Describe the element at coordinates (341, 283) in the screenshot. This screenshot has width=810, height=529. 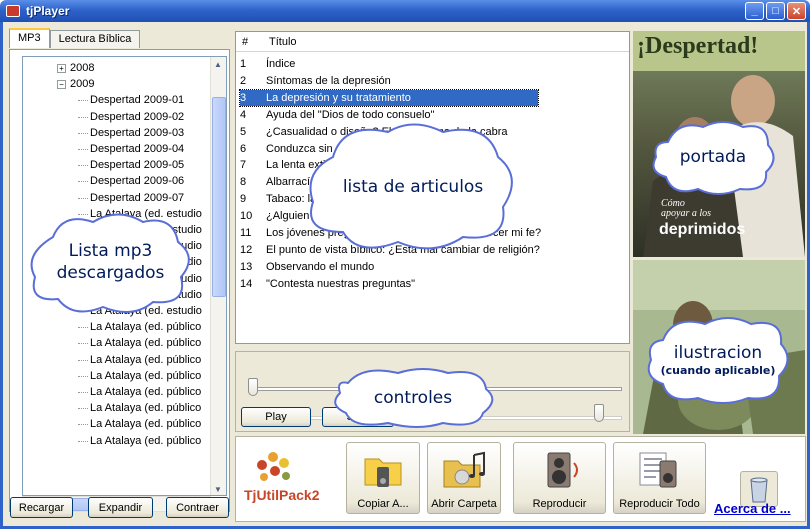
I see `article-title: "Contesta nuestras preguntas"` at that location.